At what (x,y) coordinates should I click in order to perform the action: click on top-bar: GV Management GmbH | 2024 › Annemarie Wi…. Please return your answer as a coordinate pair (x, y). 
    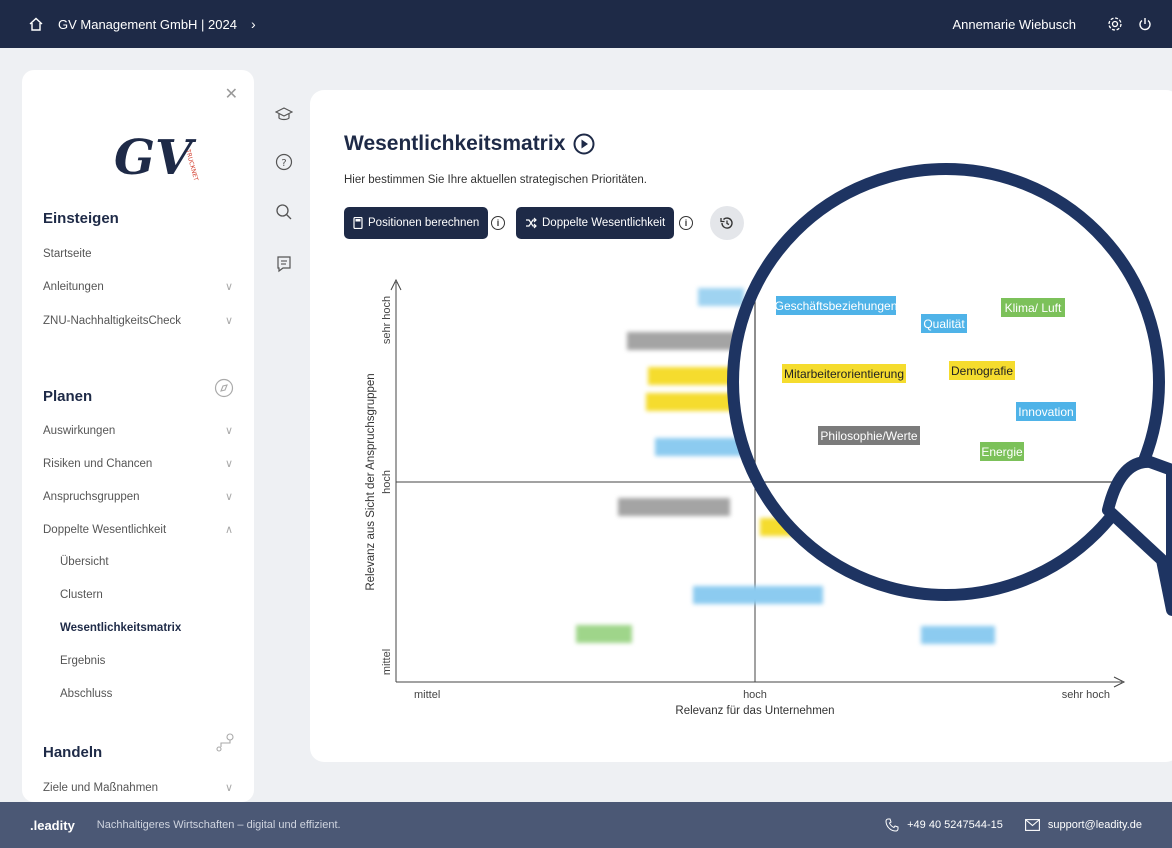
    Looking at the image, I should click on (586, 24).